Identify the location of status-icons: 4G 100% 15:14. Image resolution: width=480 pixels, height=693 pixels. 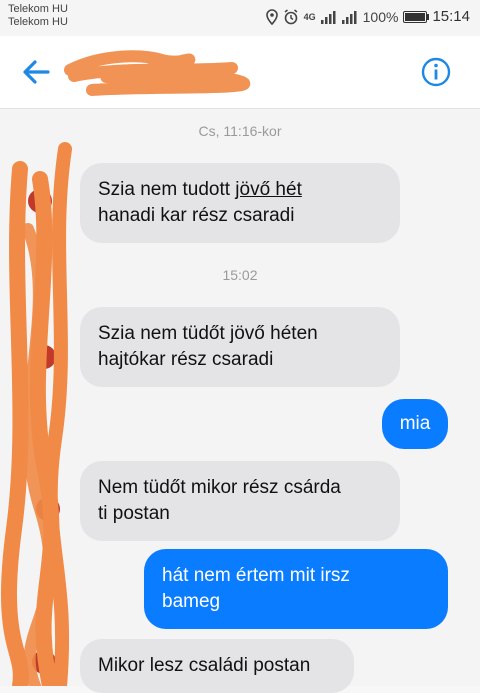
(367, 16).